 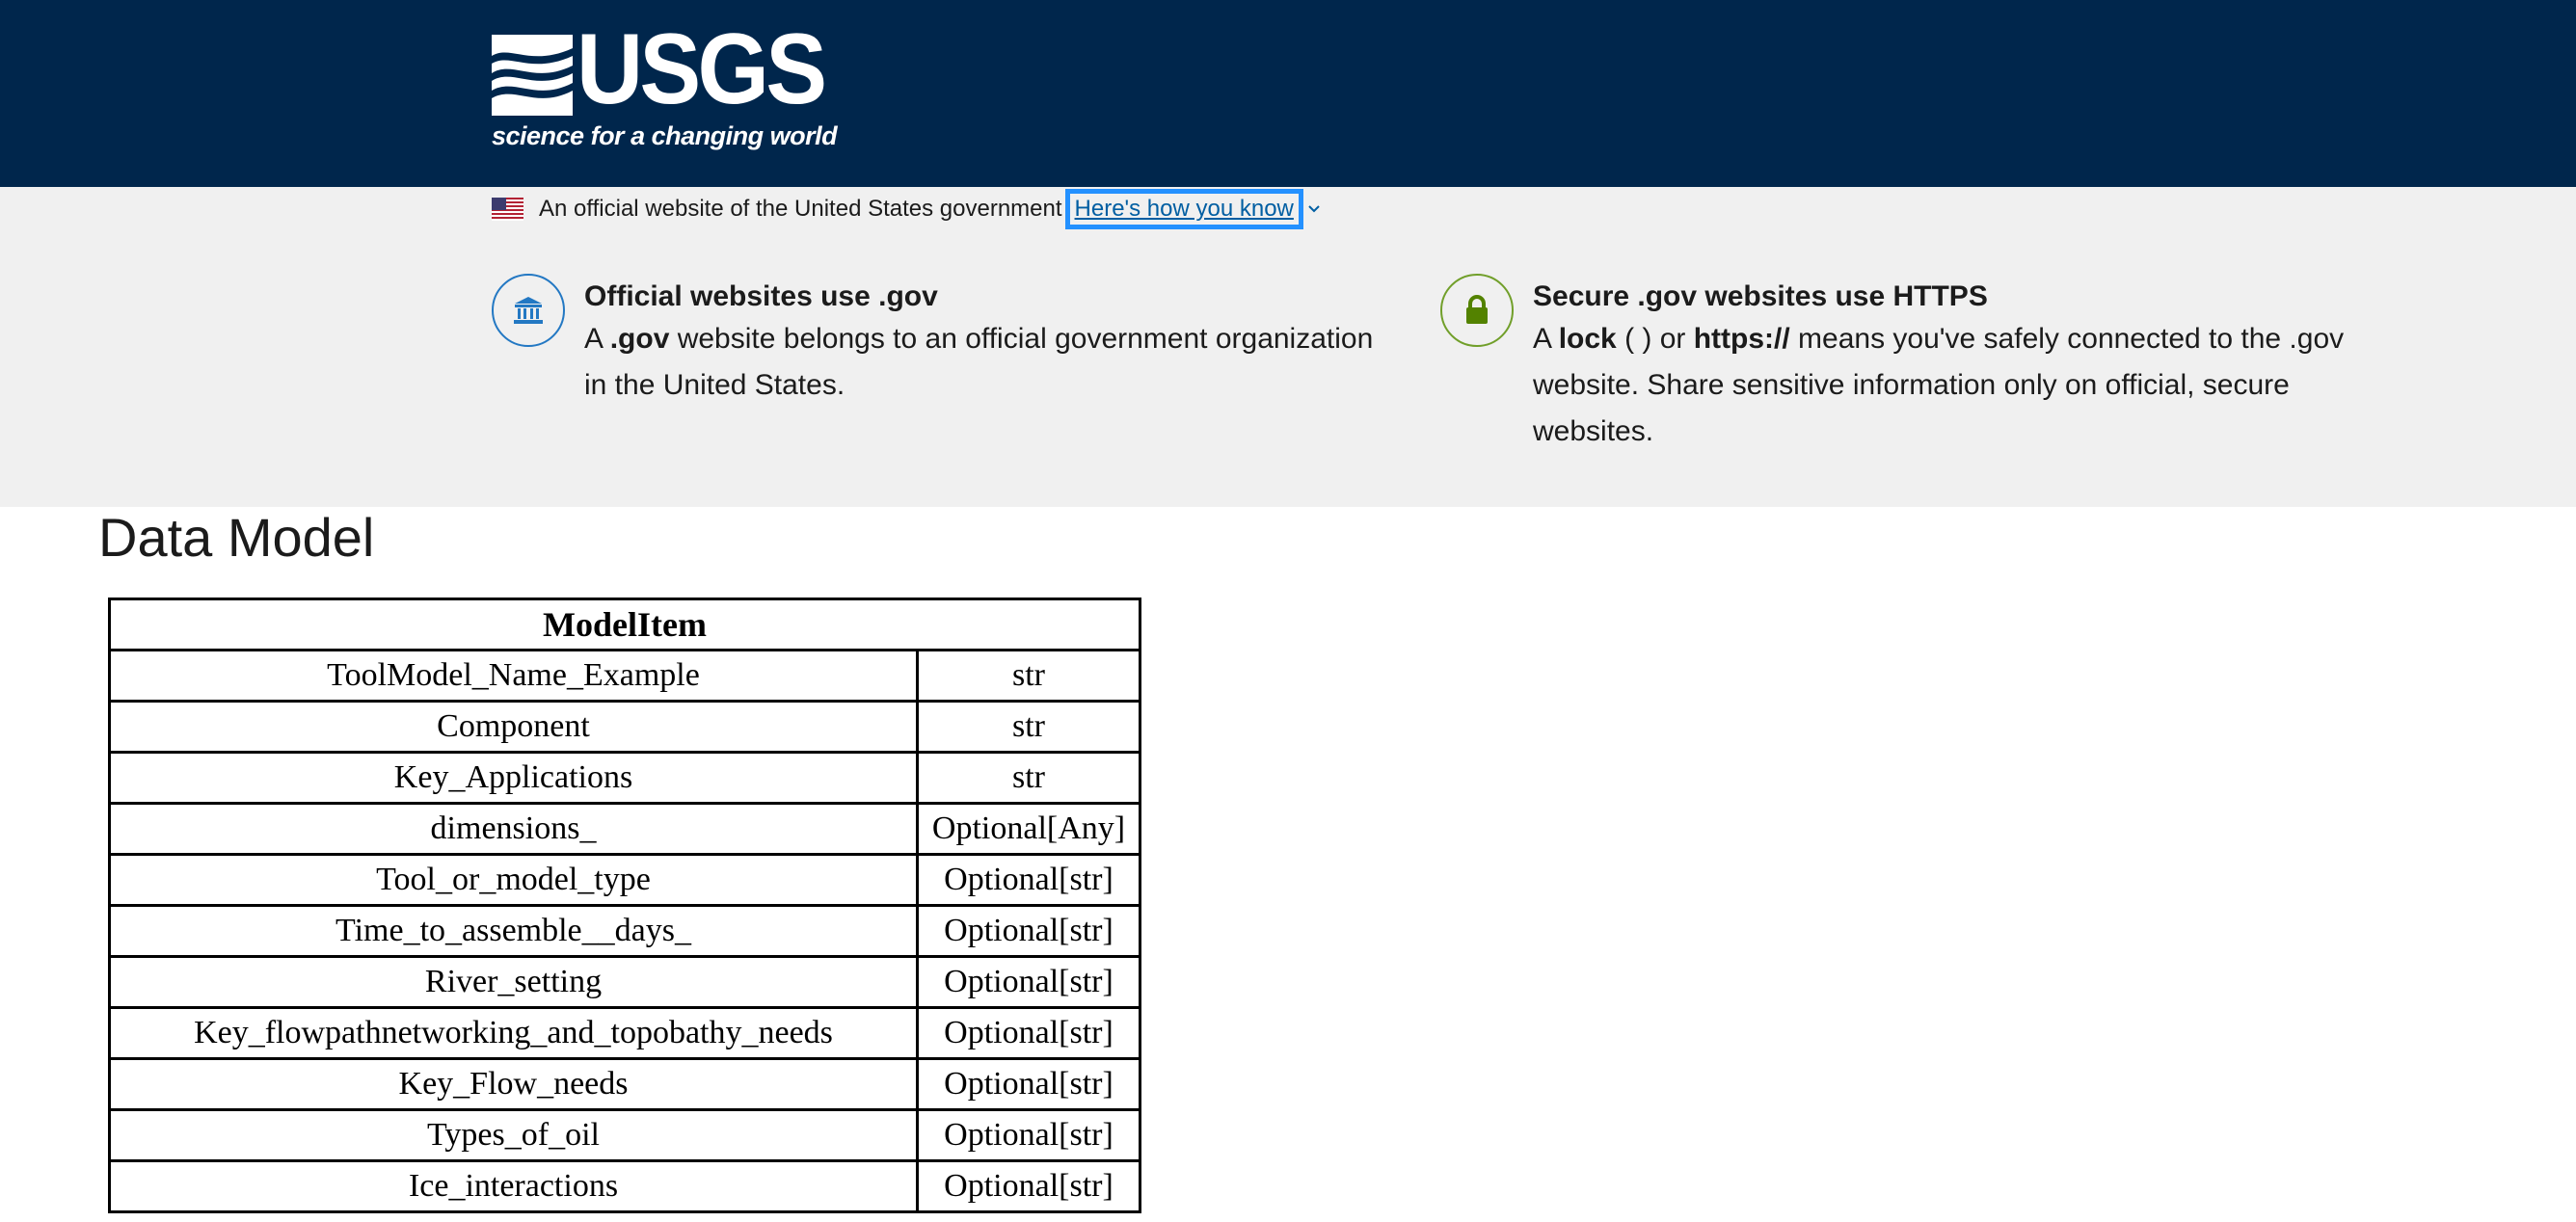 I want to click on table-row: Types_of_oil Optional[str], so click(x=624, y=1135).